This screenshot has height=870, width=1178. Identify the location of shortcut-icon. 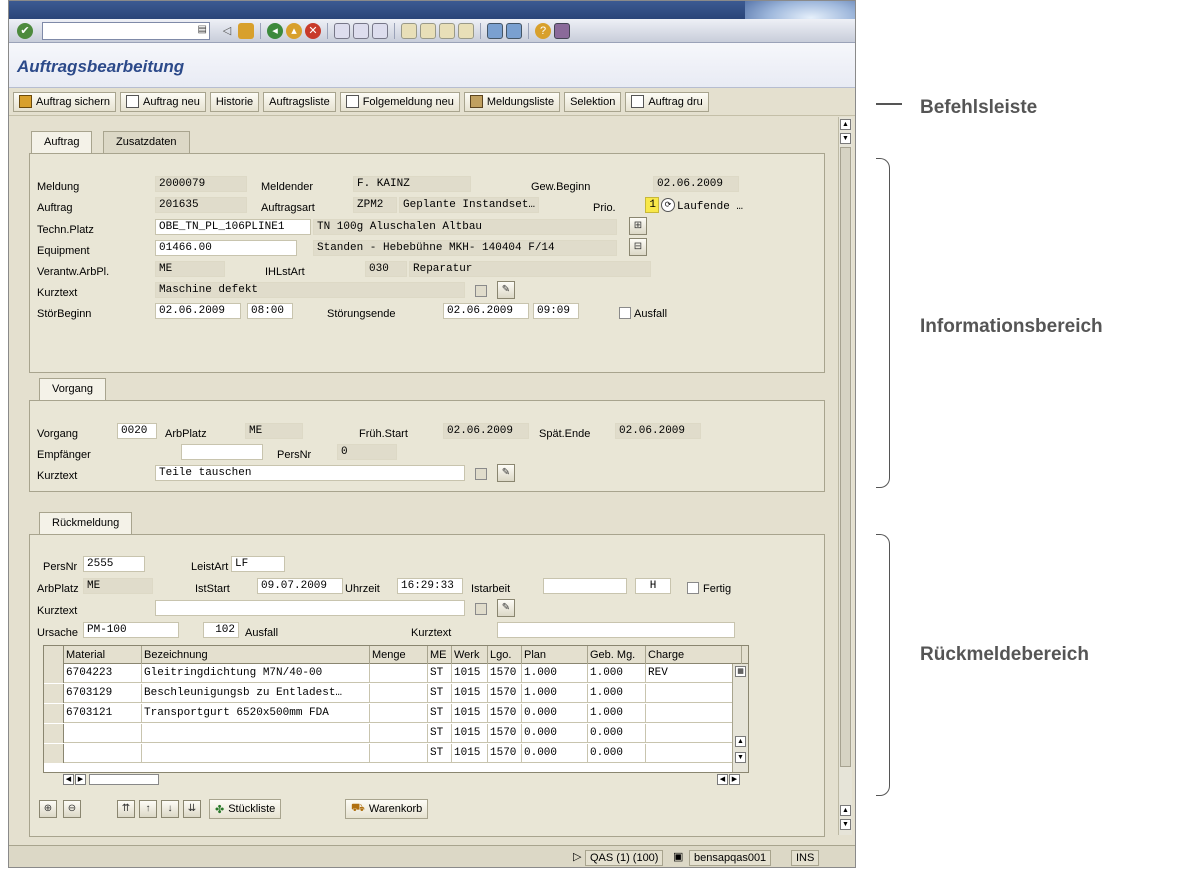
(514, 30).